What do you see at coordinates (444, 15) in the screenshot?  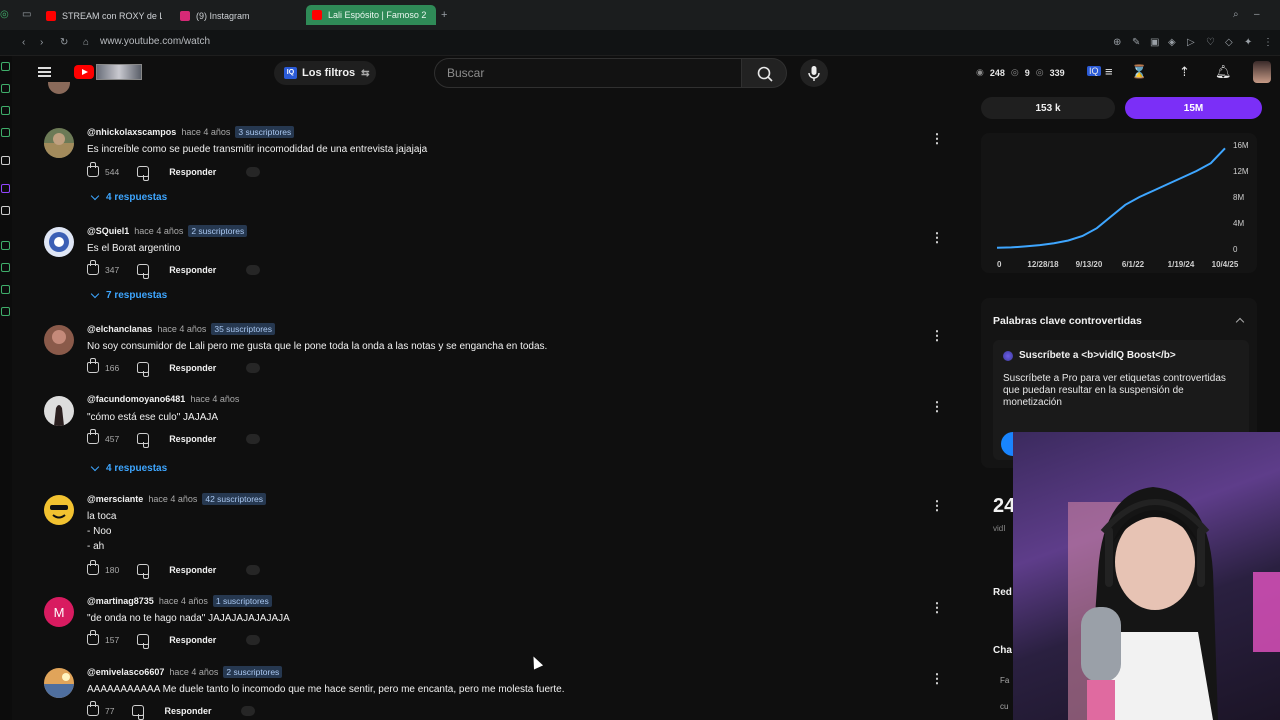 I see `new-tab-button: +` at bounding box center [444, 15].